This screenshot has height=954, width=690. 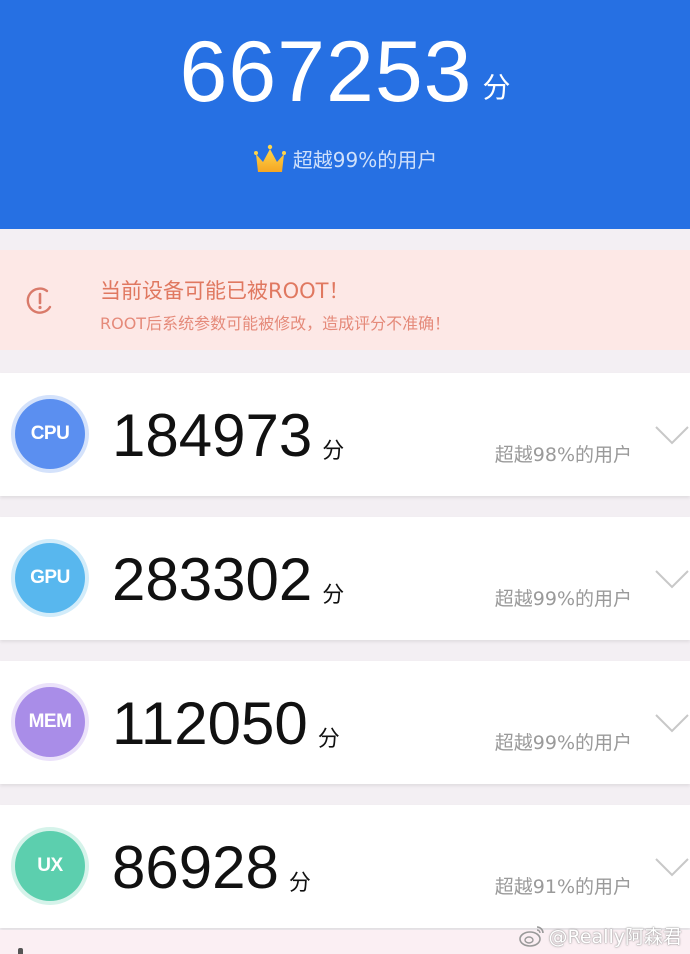 What do you see at coordinates (563, 887) in the screenshot?
I see `ux-rank-text: 超越91%的用户` at bounding box center [563, 887].